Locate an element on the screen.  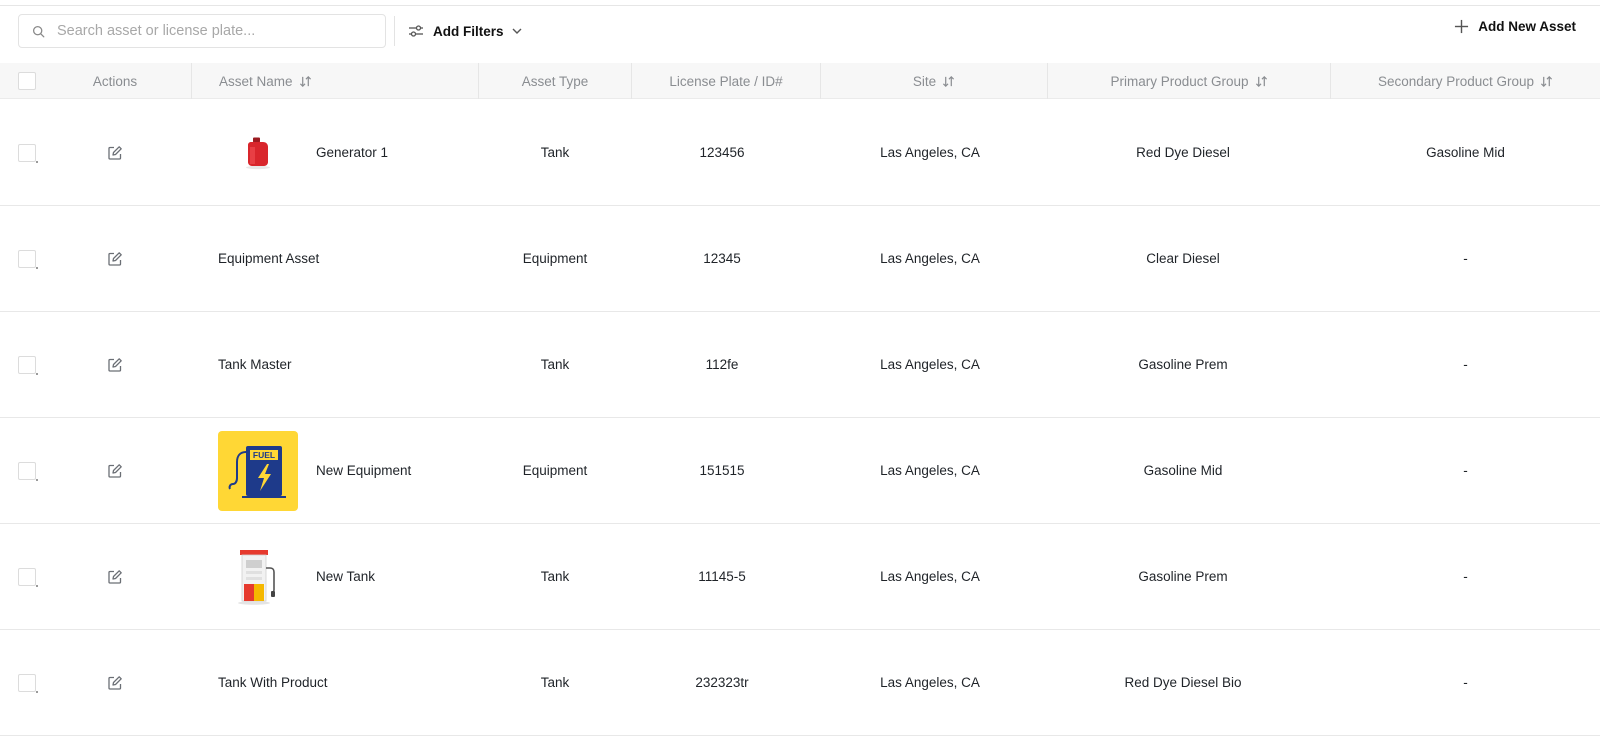
add-new-asset-label: Add New Asset is located at coordinates (1527, 26).